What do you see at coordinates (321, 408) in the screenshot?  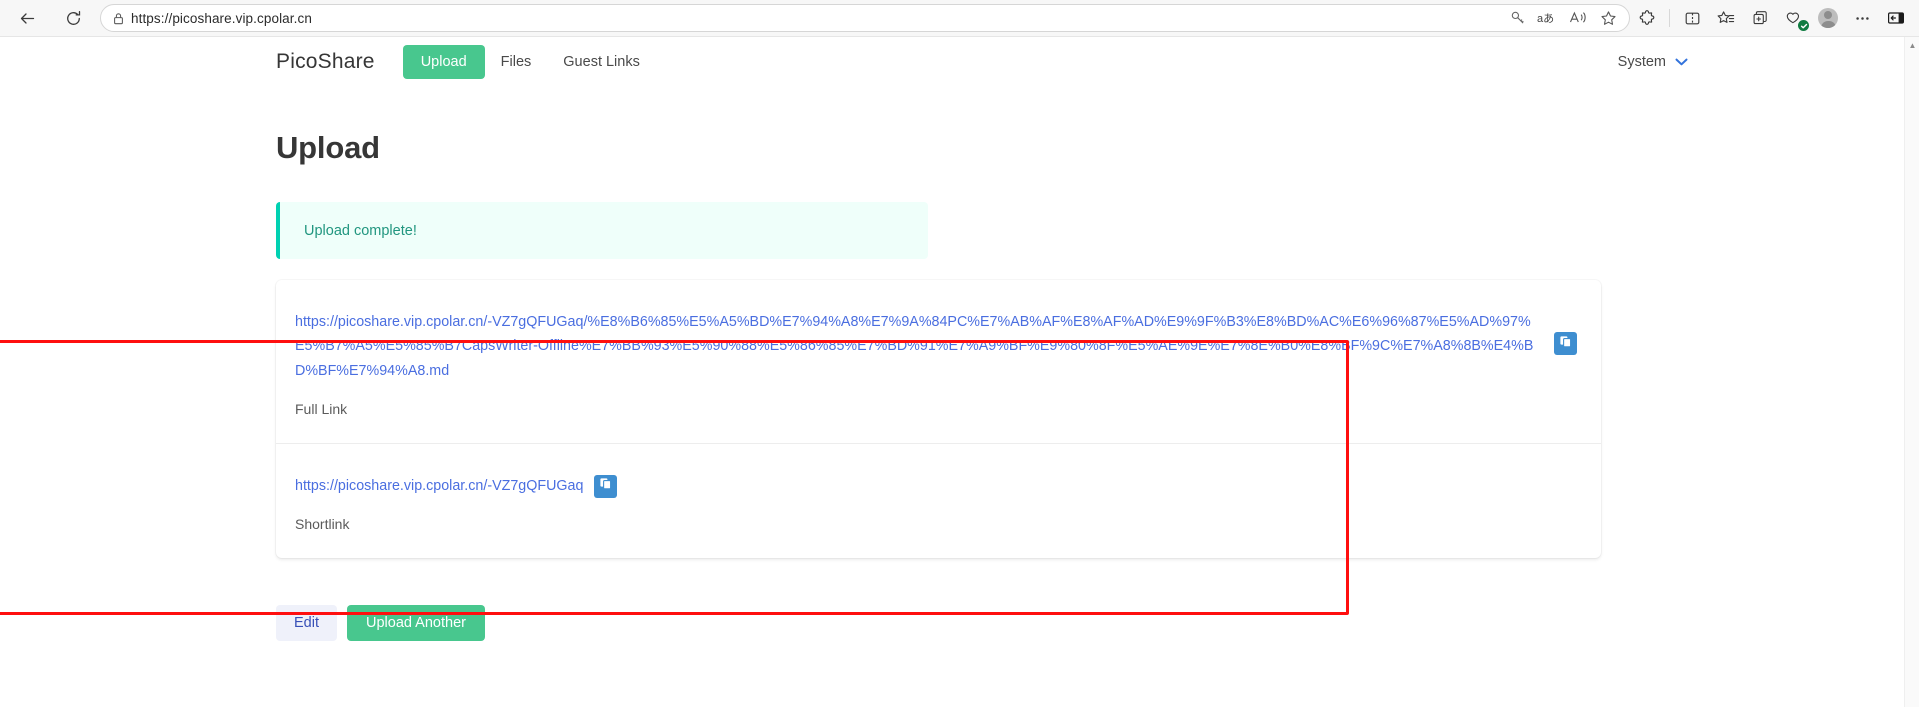 I see `full-link-caption: Full Link` at bounding box center [321, 408].